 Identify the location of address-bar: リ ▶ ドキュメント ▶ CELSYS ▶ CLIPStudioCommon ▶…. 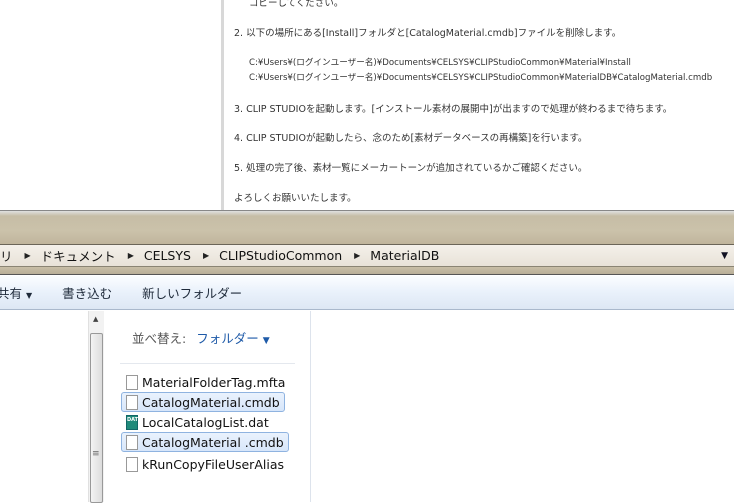
(367, 255).